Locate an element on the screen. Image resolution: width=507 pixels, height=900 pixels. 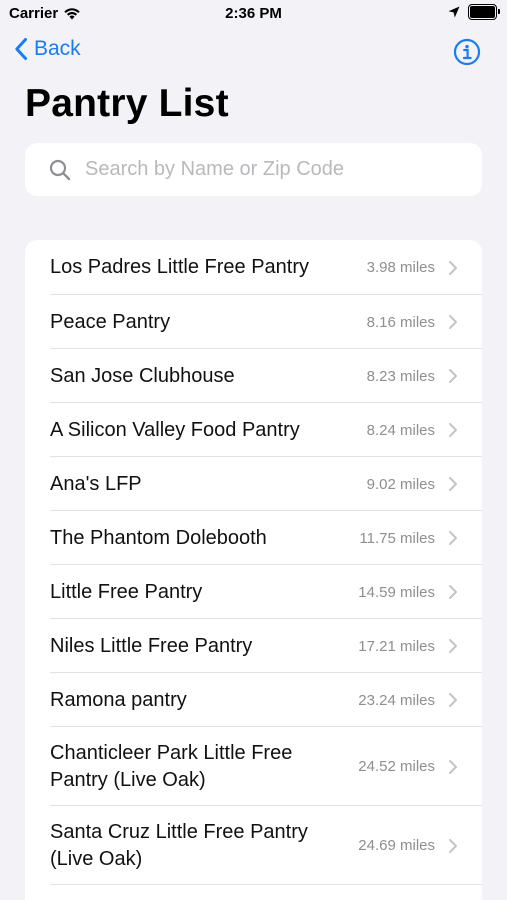
pantry-name: Little Free Pantry is located at coordinates (126, 591).